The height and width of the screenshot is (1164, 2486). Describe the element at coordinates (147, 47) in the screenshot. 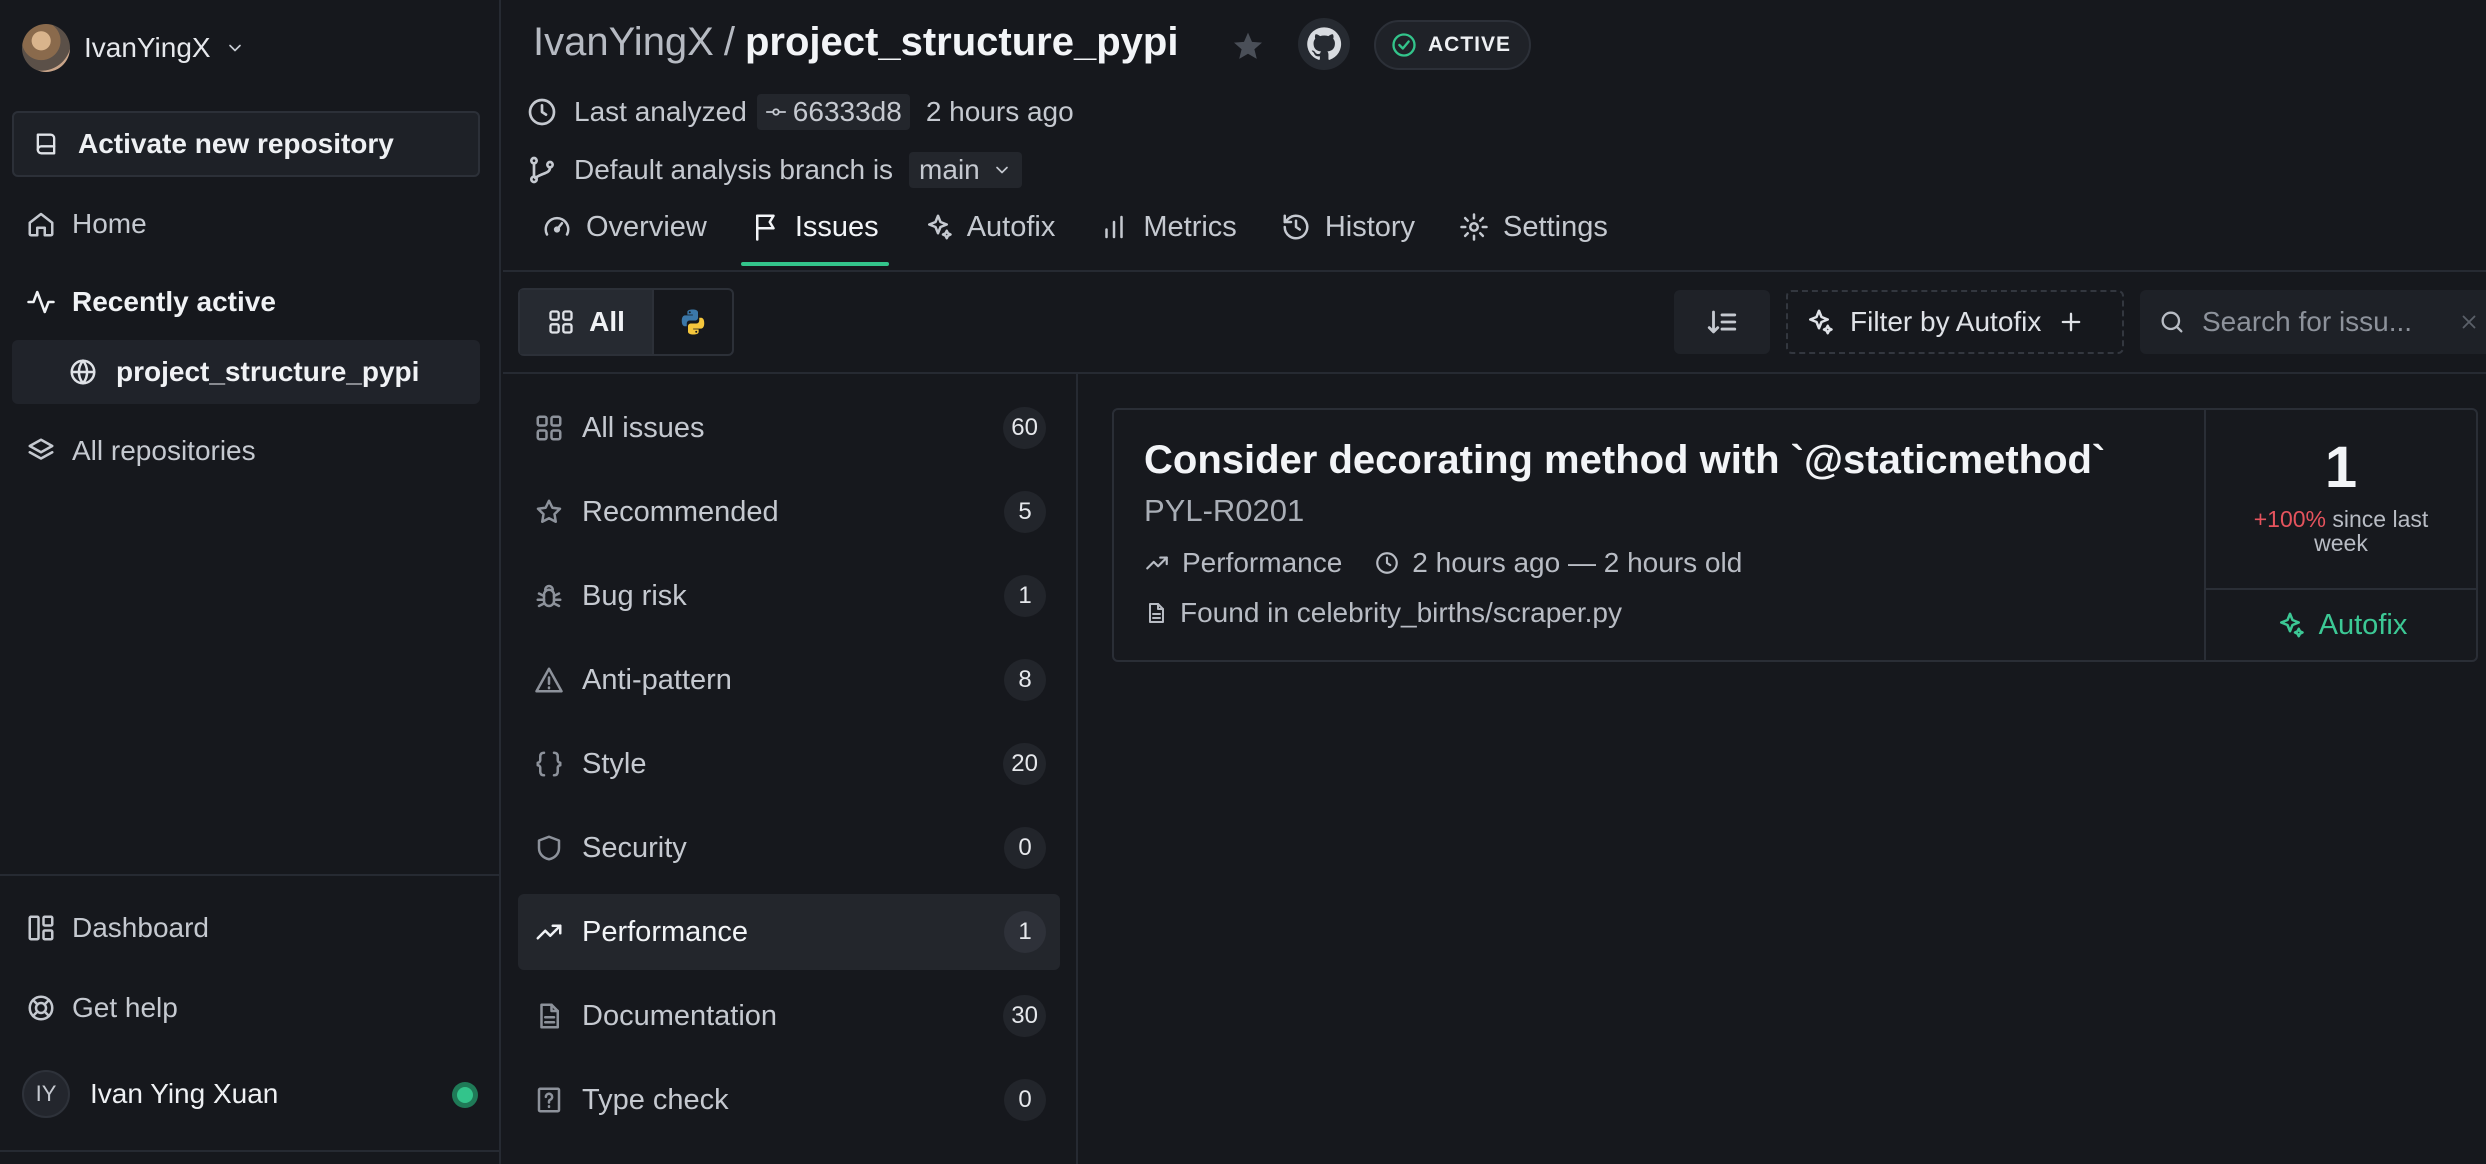

I see `account-name: IvanYingX` at that location.